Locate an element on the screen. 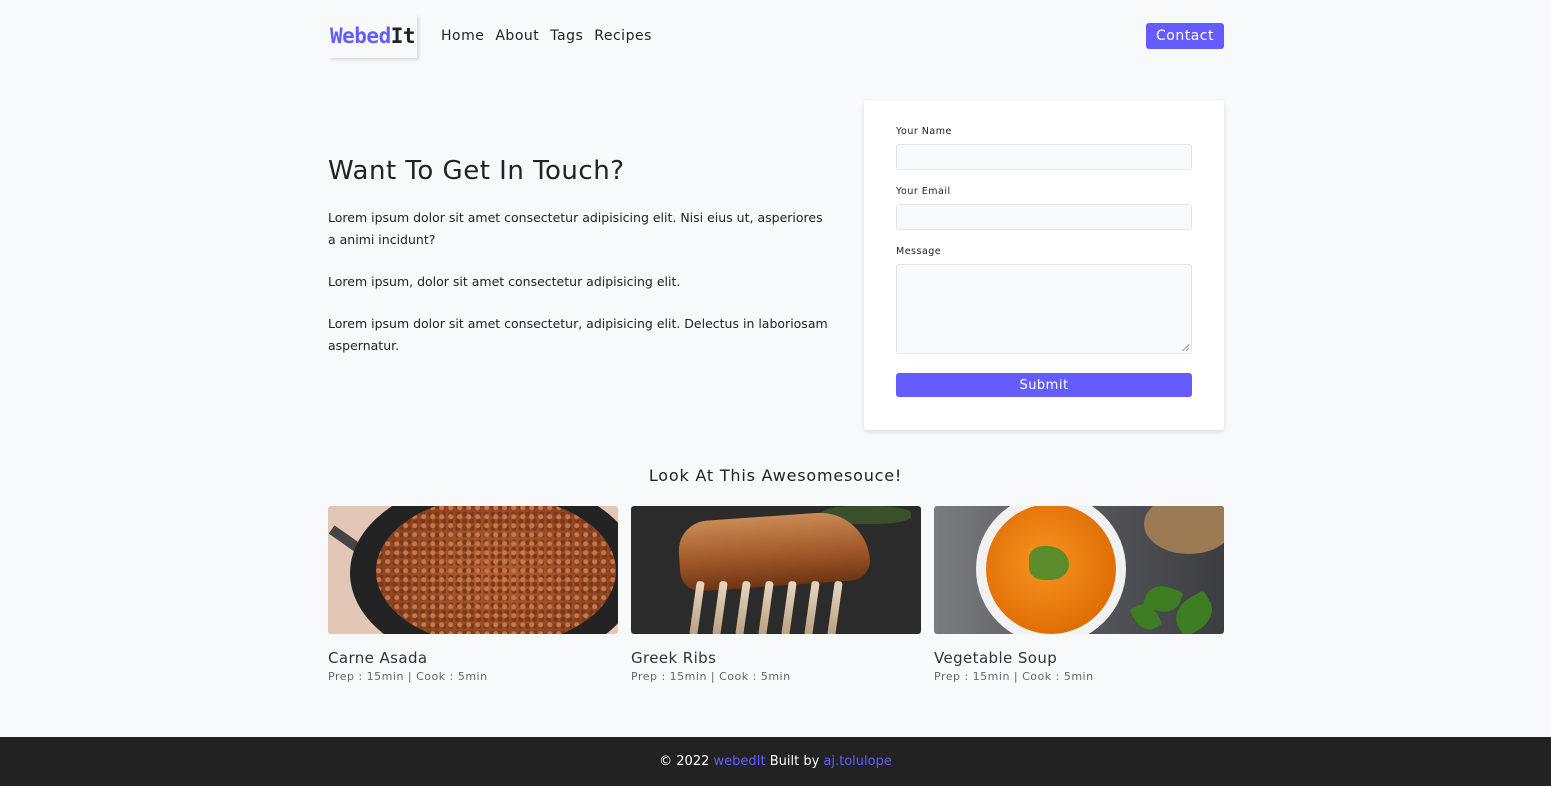 The image size is (1551, 786). recipe-card-carne-asada: Carne Asada Prep : 15min | Cook : 5min is located at coordinates (473, 594).